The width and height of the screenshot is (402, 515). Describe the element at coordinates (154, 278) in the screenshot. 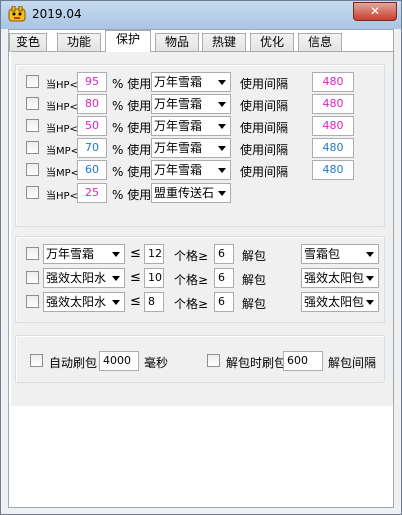

I see `unpack-limit-input: 10` at that location.